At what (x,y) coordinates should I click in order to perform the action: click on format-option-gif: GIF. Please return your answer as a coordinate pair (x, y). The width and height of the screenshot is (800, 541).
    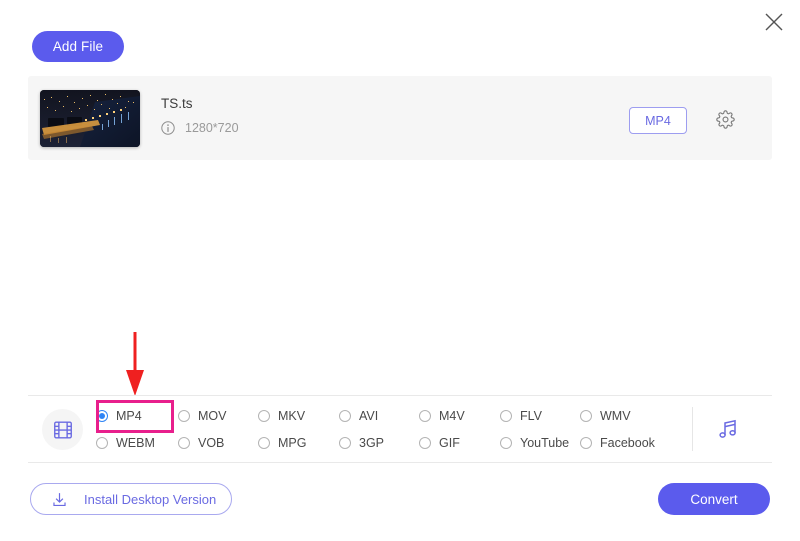
    Looking at the image, I should click on (459, 443).